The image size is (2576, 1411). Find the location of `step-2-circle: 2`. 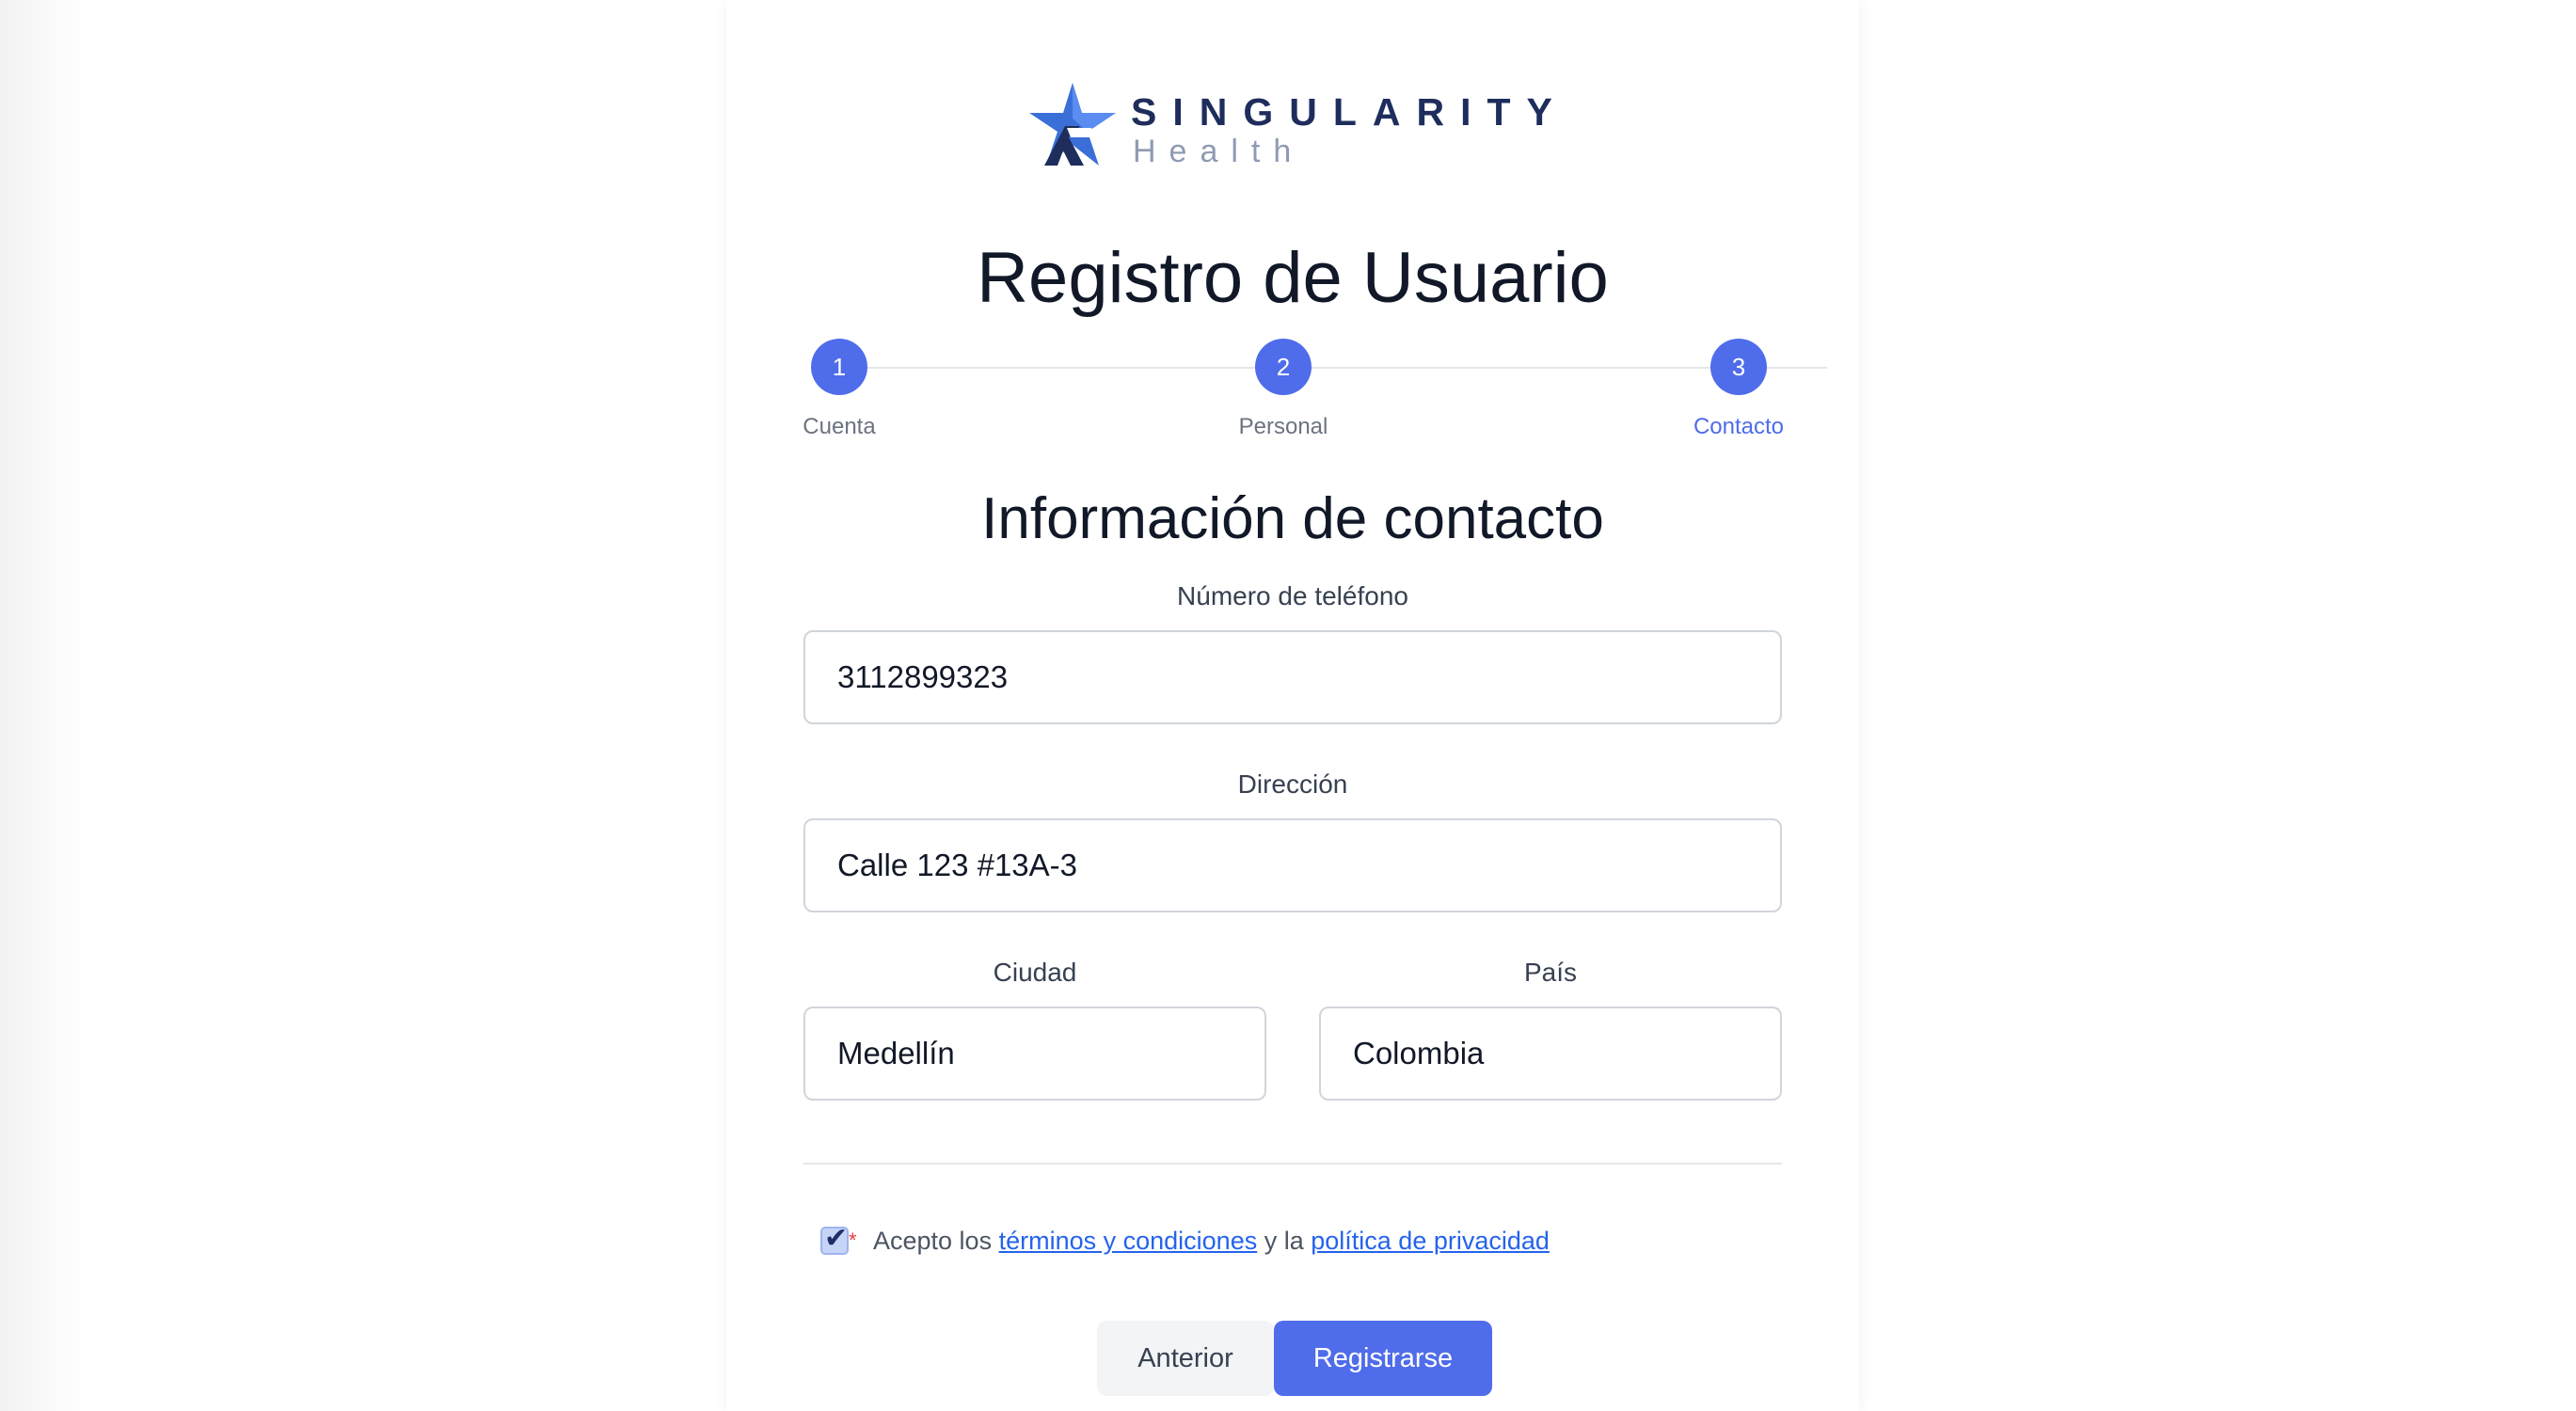

step-2-circle: 2 is located at coordinates (1284, 367).